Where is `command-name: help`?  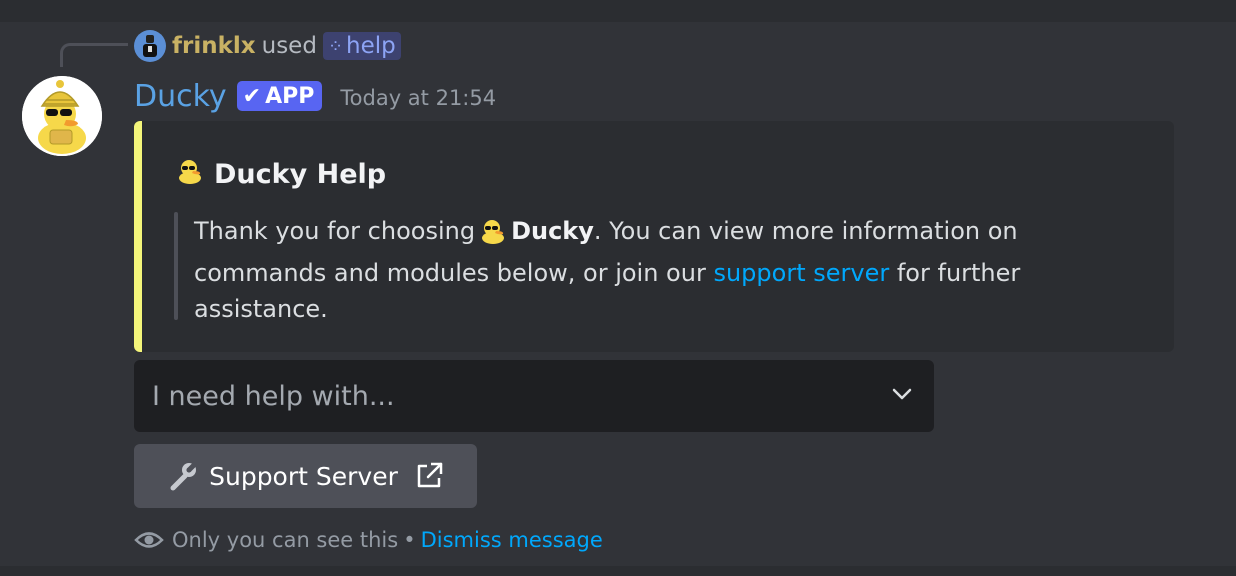 command-name: help is located at coordinates (371, 46).